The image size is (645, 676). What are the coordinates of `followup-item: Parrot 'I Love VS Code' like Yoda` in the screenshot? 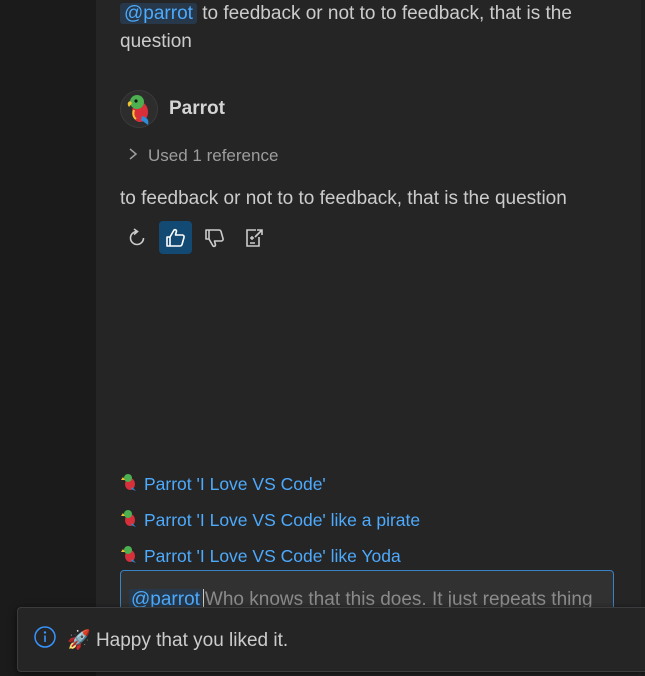 It's located at (270, 556).